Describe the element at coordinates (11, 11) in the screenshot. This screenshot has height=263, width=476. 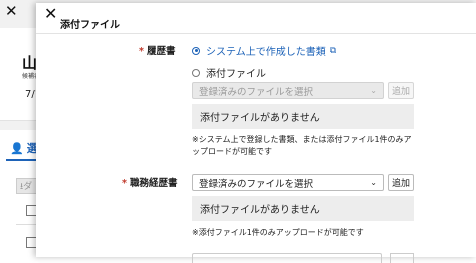
I see `background-close-icon: ✕` at that location.